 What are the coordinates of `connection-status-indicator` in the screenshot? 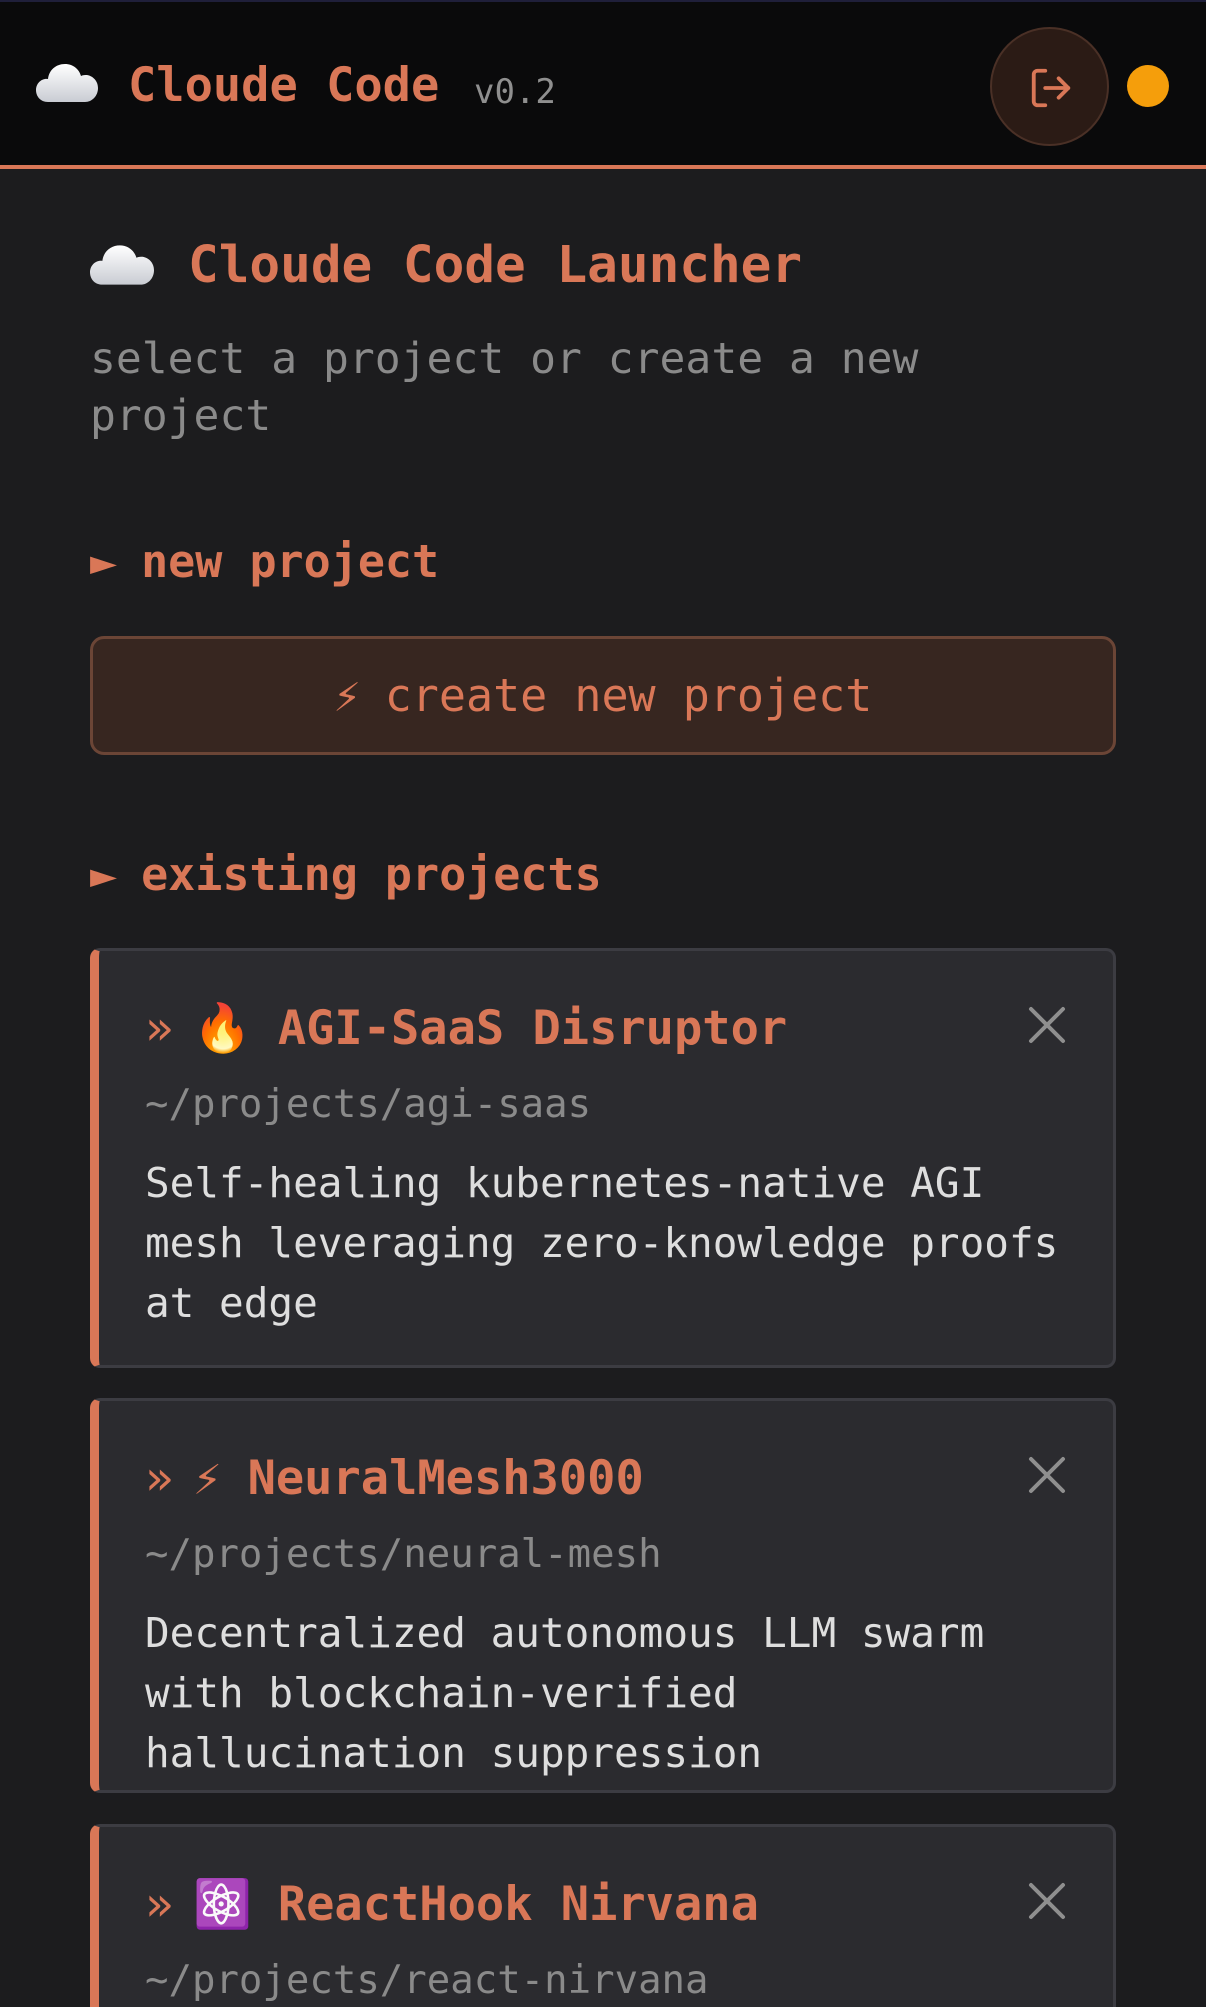 It's located at (1148, 86).